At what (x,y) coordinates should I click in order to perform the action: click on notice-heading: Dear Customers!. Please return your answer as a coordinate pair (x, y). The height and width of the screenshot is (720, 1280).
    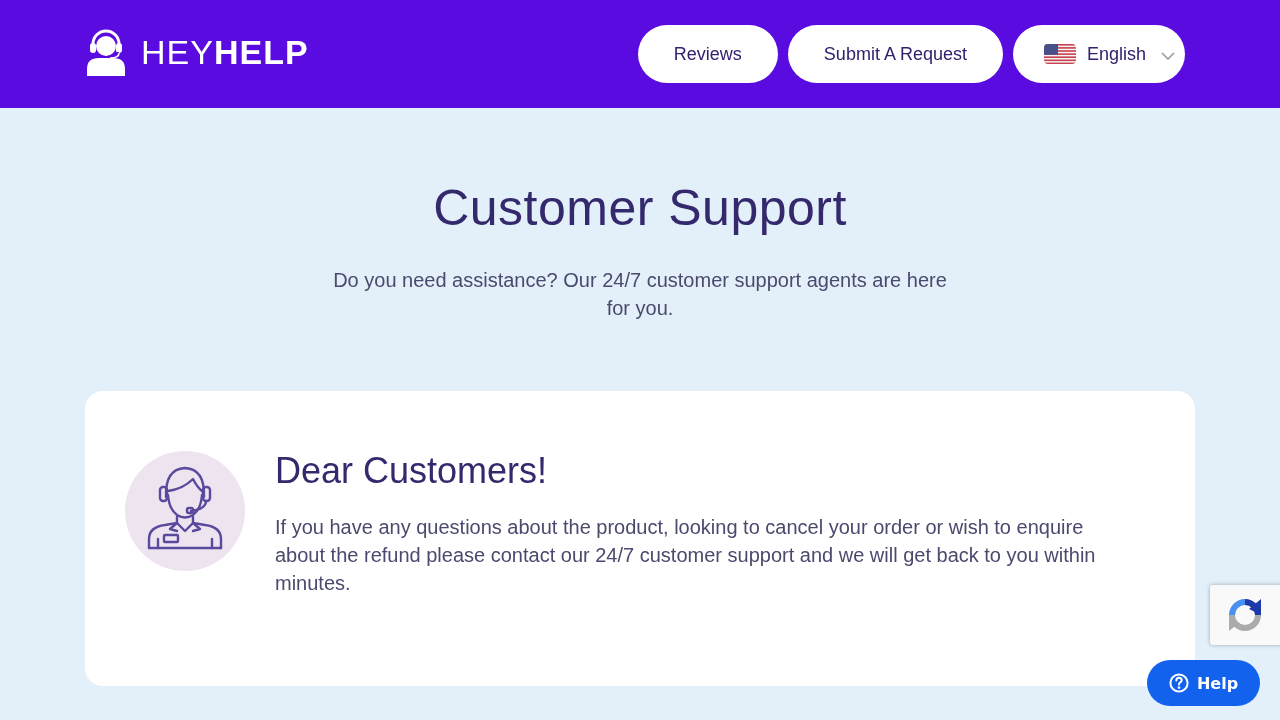
    Looking at the image, I should click on (412, 471).